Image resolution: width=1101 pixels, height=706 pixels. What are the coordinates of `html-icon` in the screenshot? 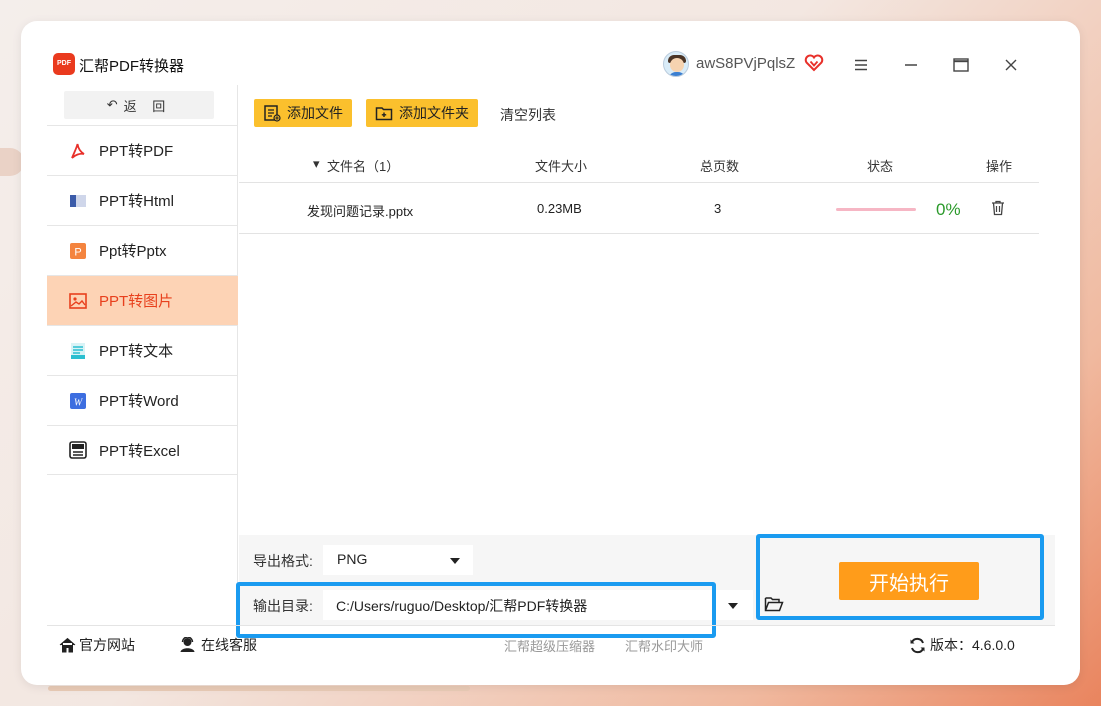 It's located at (78, 201).